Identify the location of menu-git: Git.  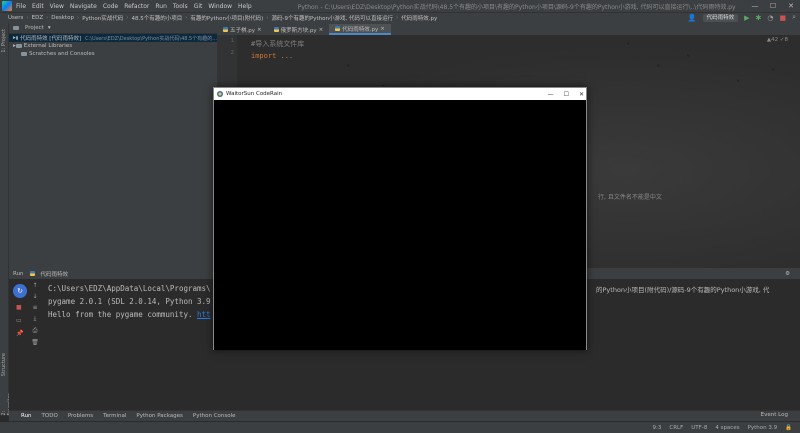
(198, 6).